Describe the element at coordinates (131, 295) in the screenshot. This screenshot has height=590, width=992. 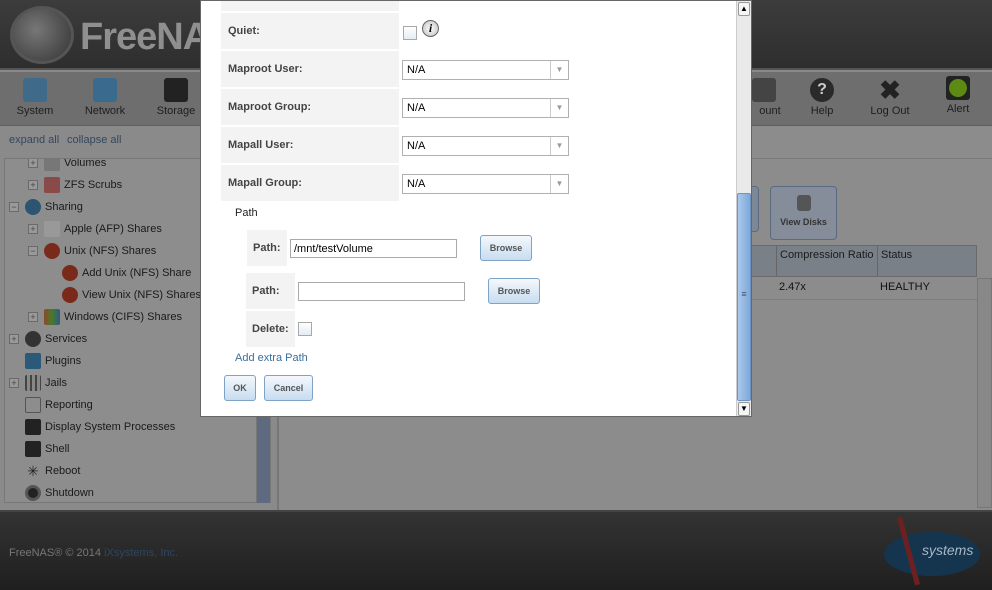
I see `tree-view-nfs: View Unix (NFS) Shares` at that location.